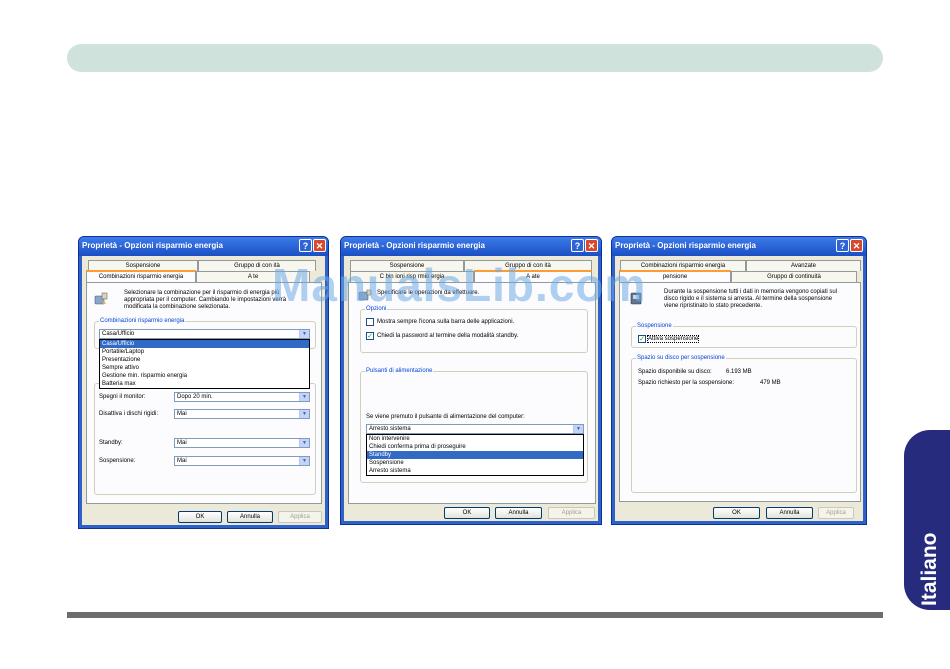  What do you see at coordinates (475, 463) in the screenshot?
I see `dropdown-option: Sospensione` at bounding box center [475, 463].